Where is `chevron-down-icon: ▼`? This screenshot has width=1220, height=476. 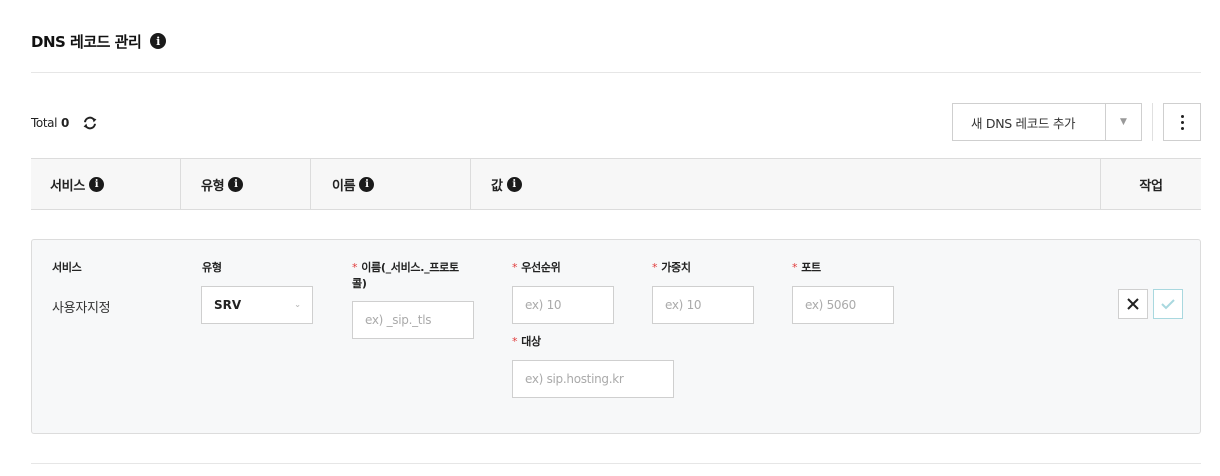
chevron-down-icon: ▼ is located at coordinates (1123, 122).